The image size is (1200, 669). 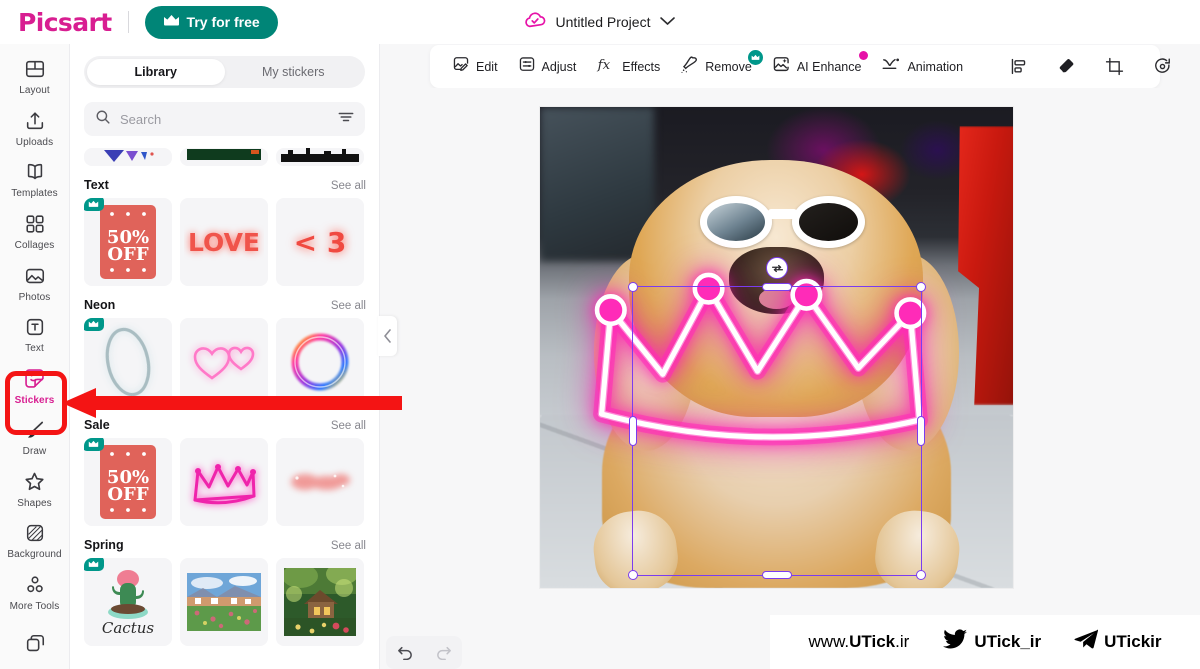 I want to click on sidebar-item-layout: Layout, so click(x=35, y=77).